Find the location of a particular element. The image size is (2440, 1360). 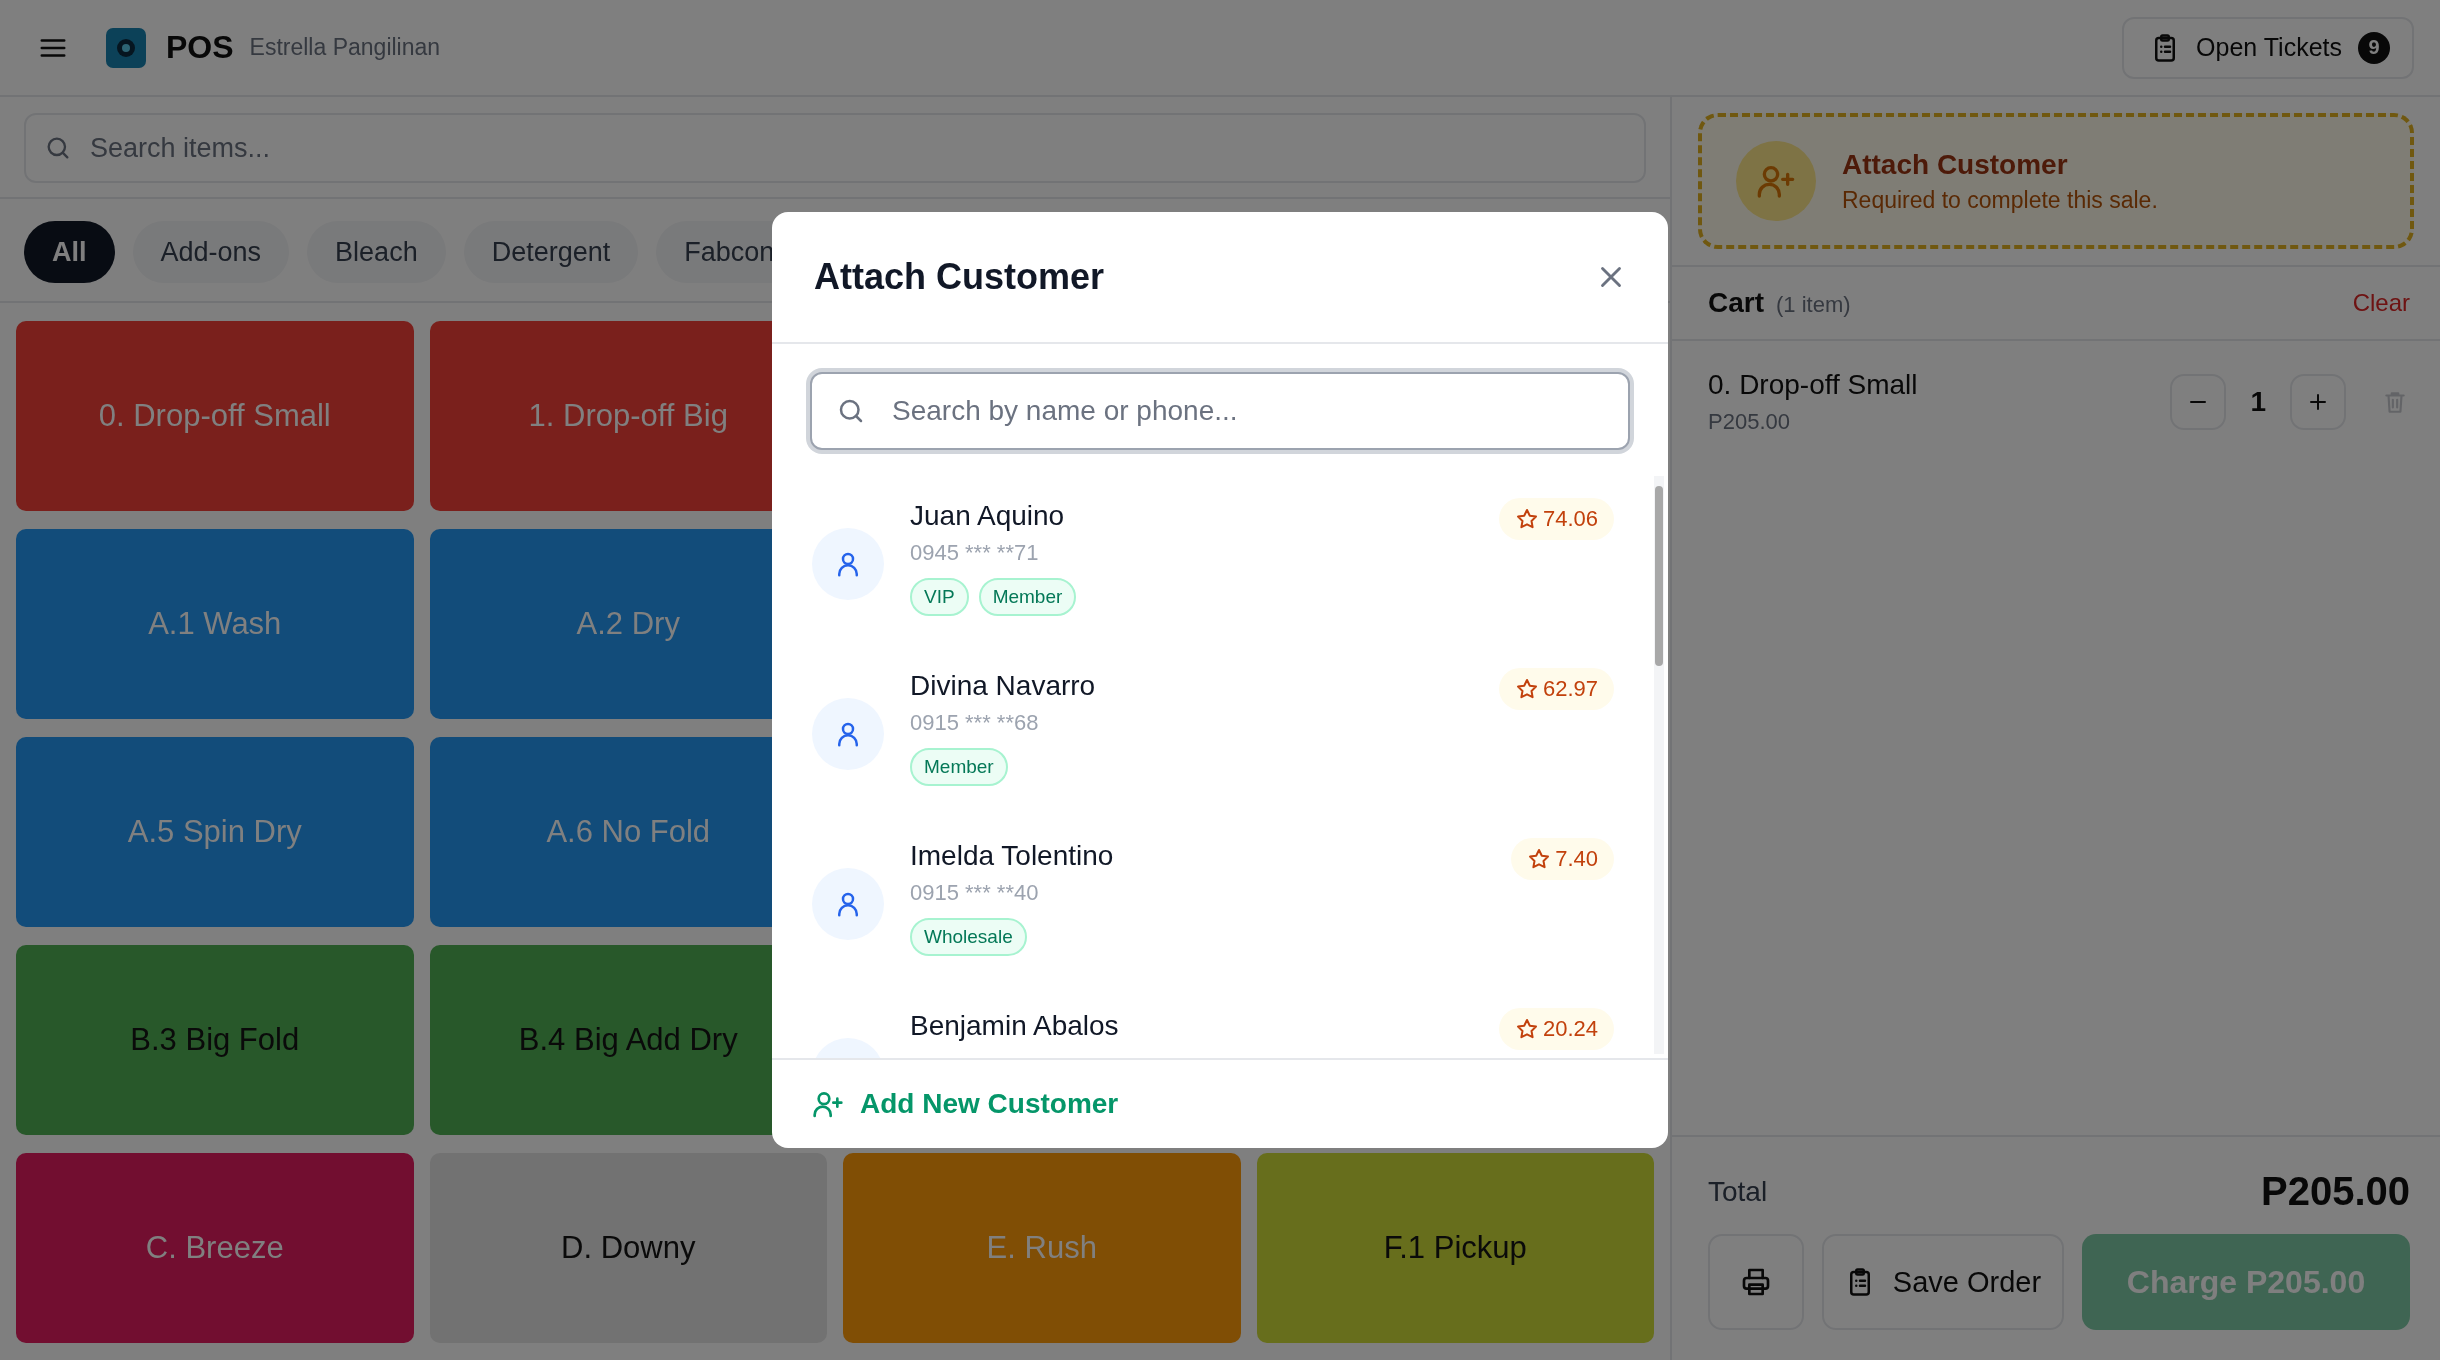

print-button is located at coordinates (1756, 1282).